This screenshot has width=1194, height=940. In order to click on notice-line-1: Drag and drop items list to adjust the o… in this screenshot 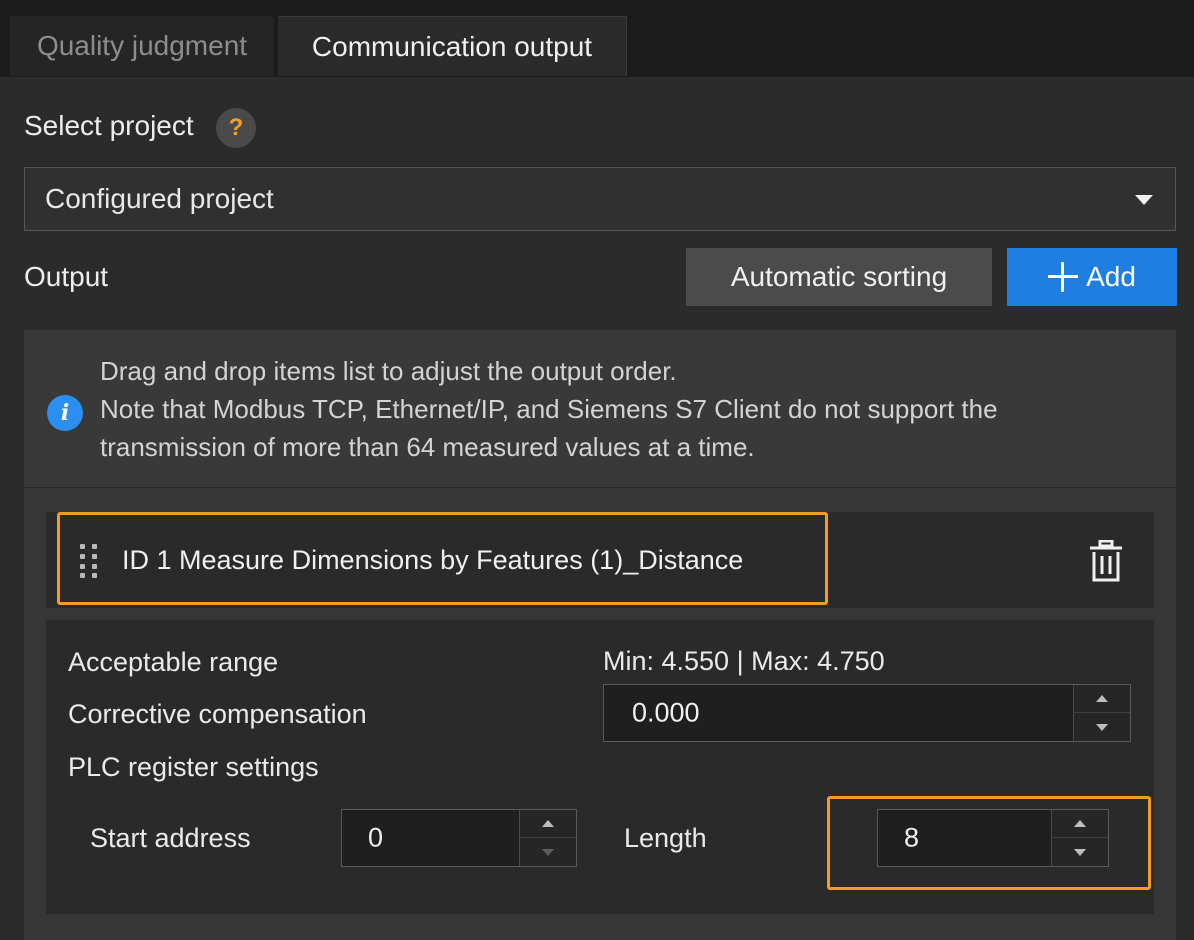, I will do `click(388, 371)`.